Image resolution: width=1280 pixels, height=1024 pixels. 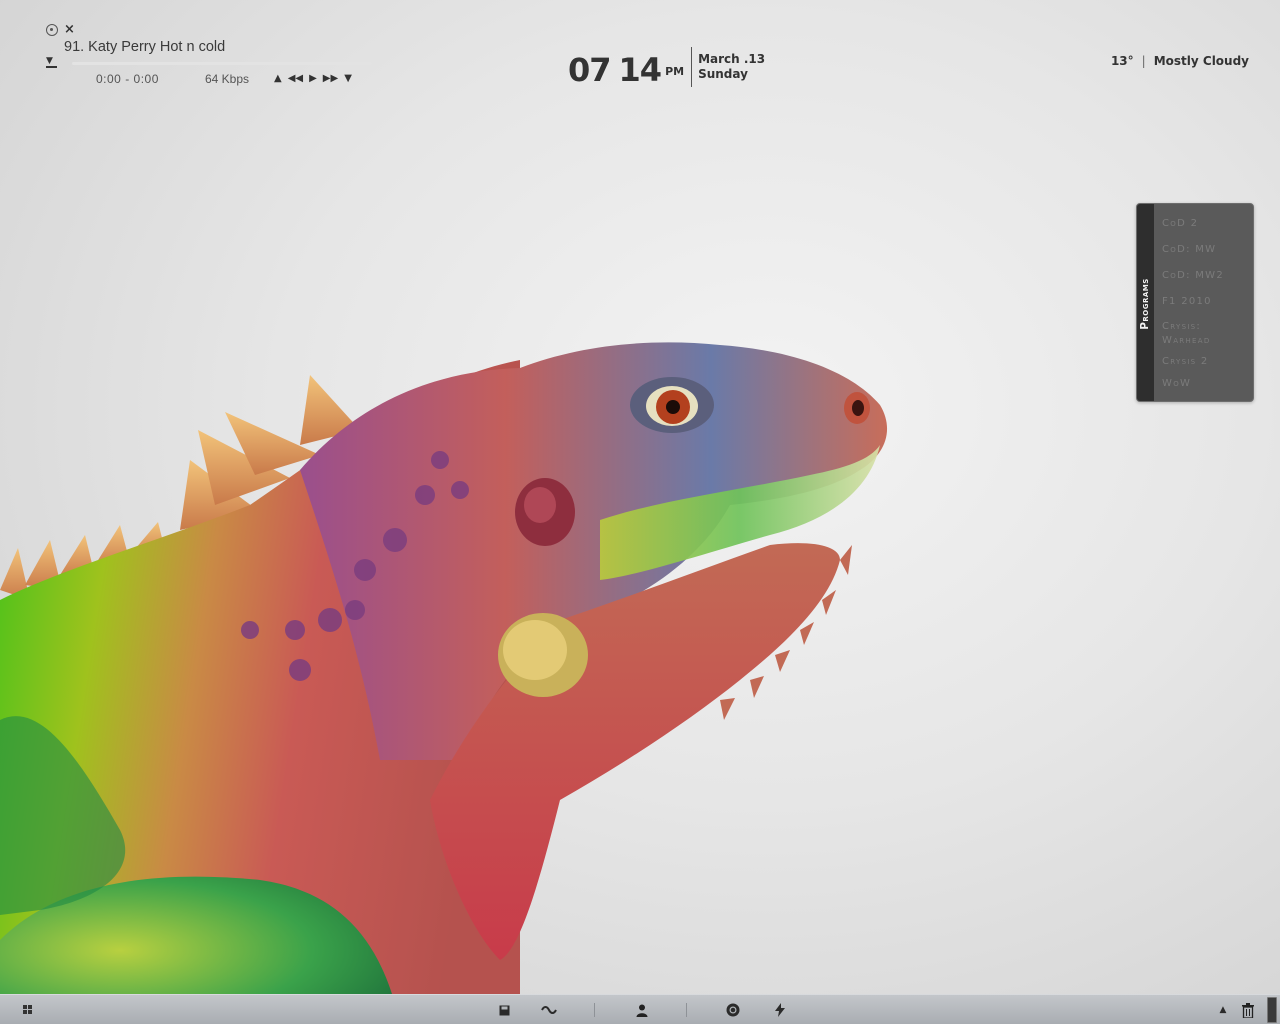 I want to click on clock-hour: 07, so click(x=590, y=70).